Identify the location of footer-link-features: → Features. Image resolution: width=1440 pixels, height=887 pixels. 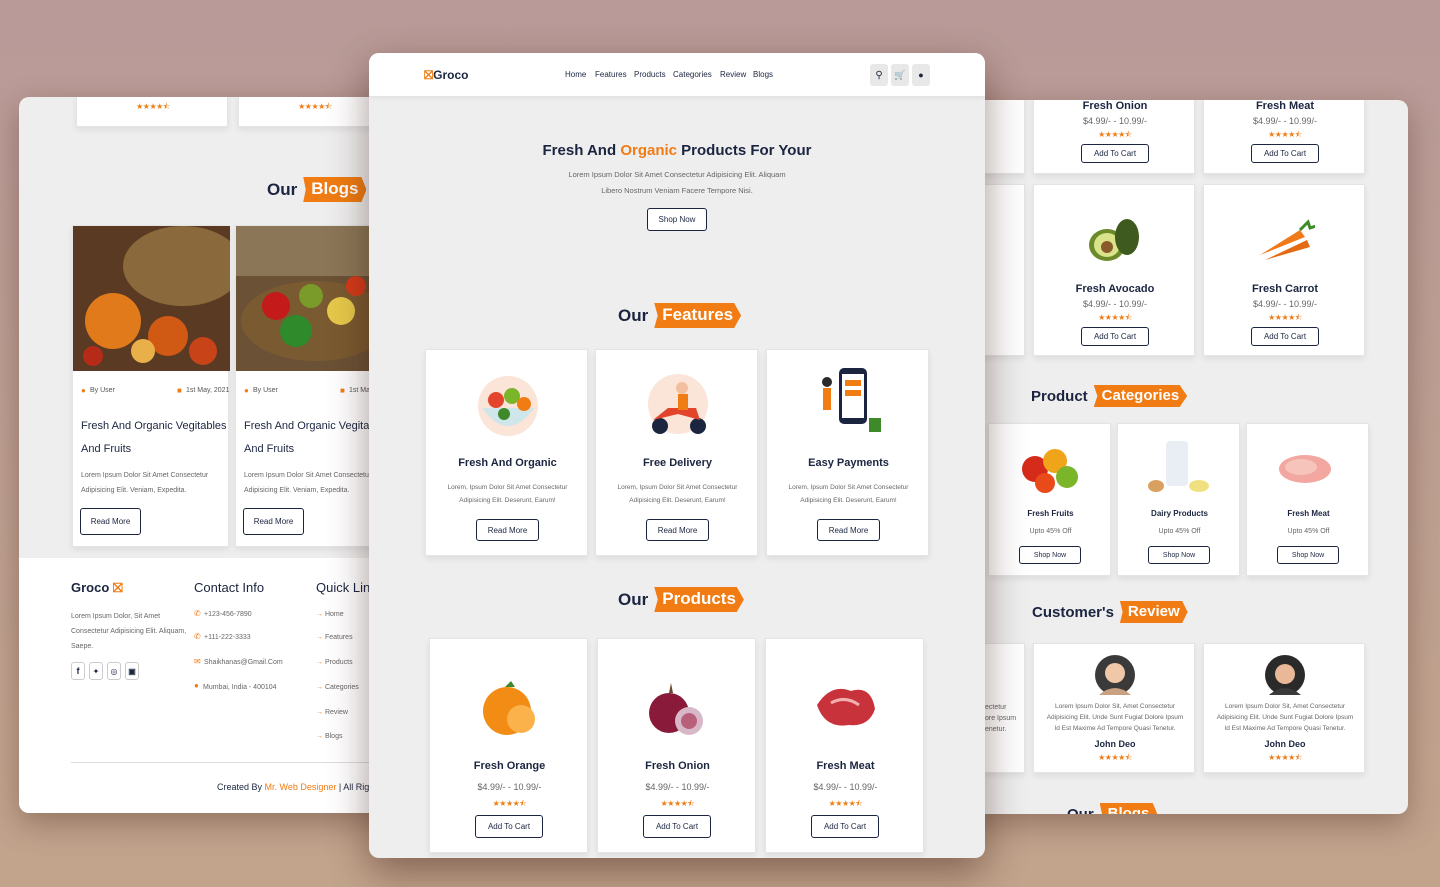
(334, 637).